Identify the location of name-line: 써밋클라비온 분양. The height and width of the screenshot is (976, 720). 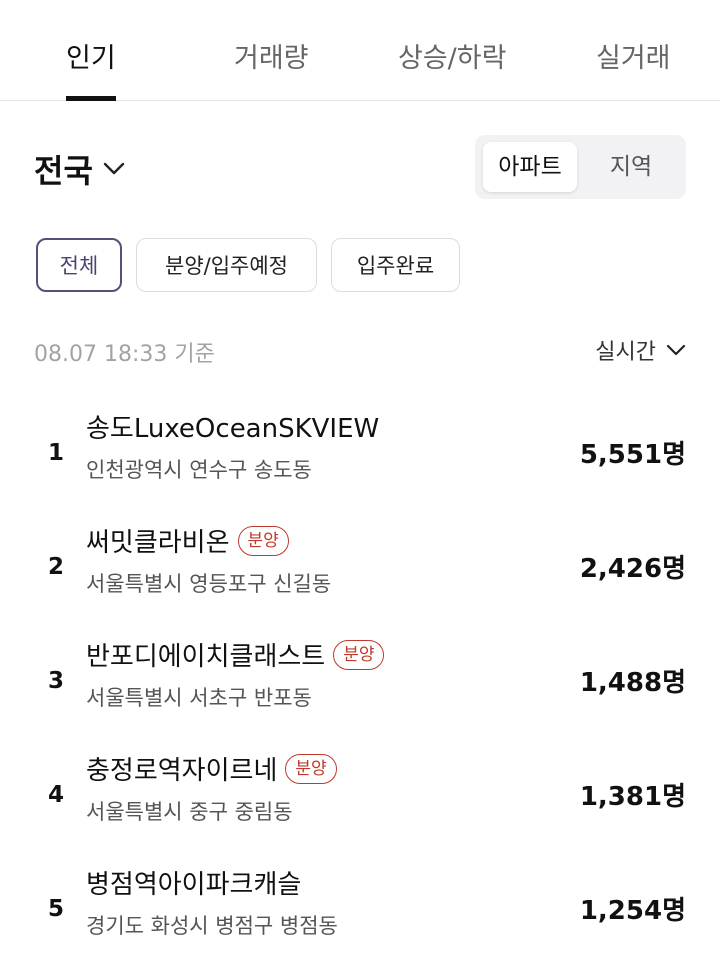
(187, 540).